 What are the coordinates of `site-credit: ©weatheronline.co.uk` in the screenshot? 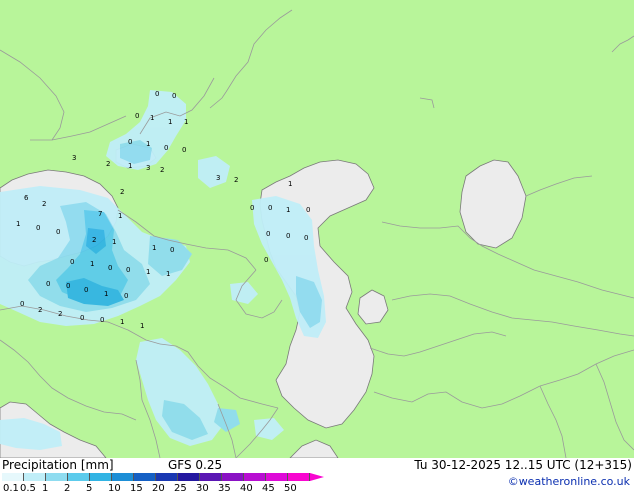 It's located at (569, 481).